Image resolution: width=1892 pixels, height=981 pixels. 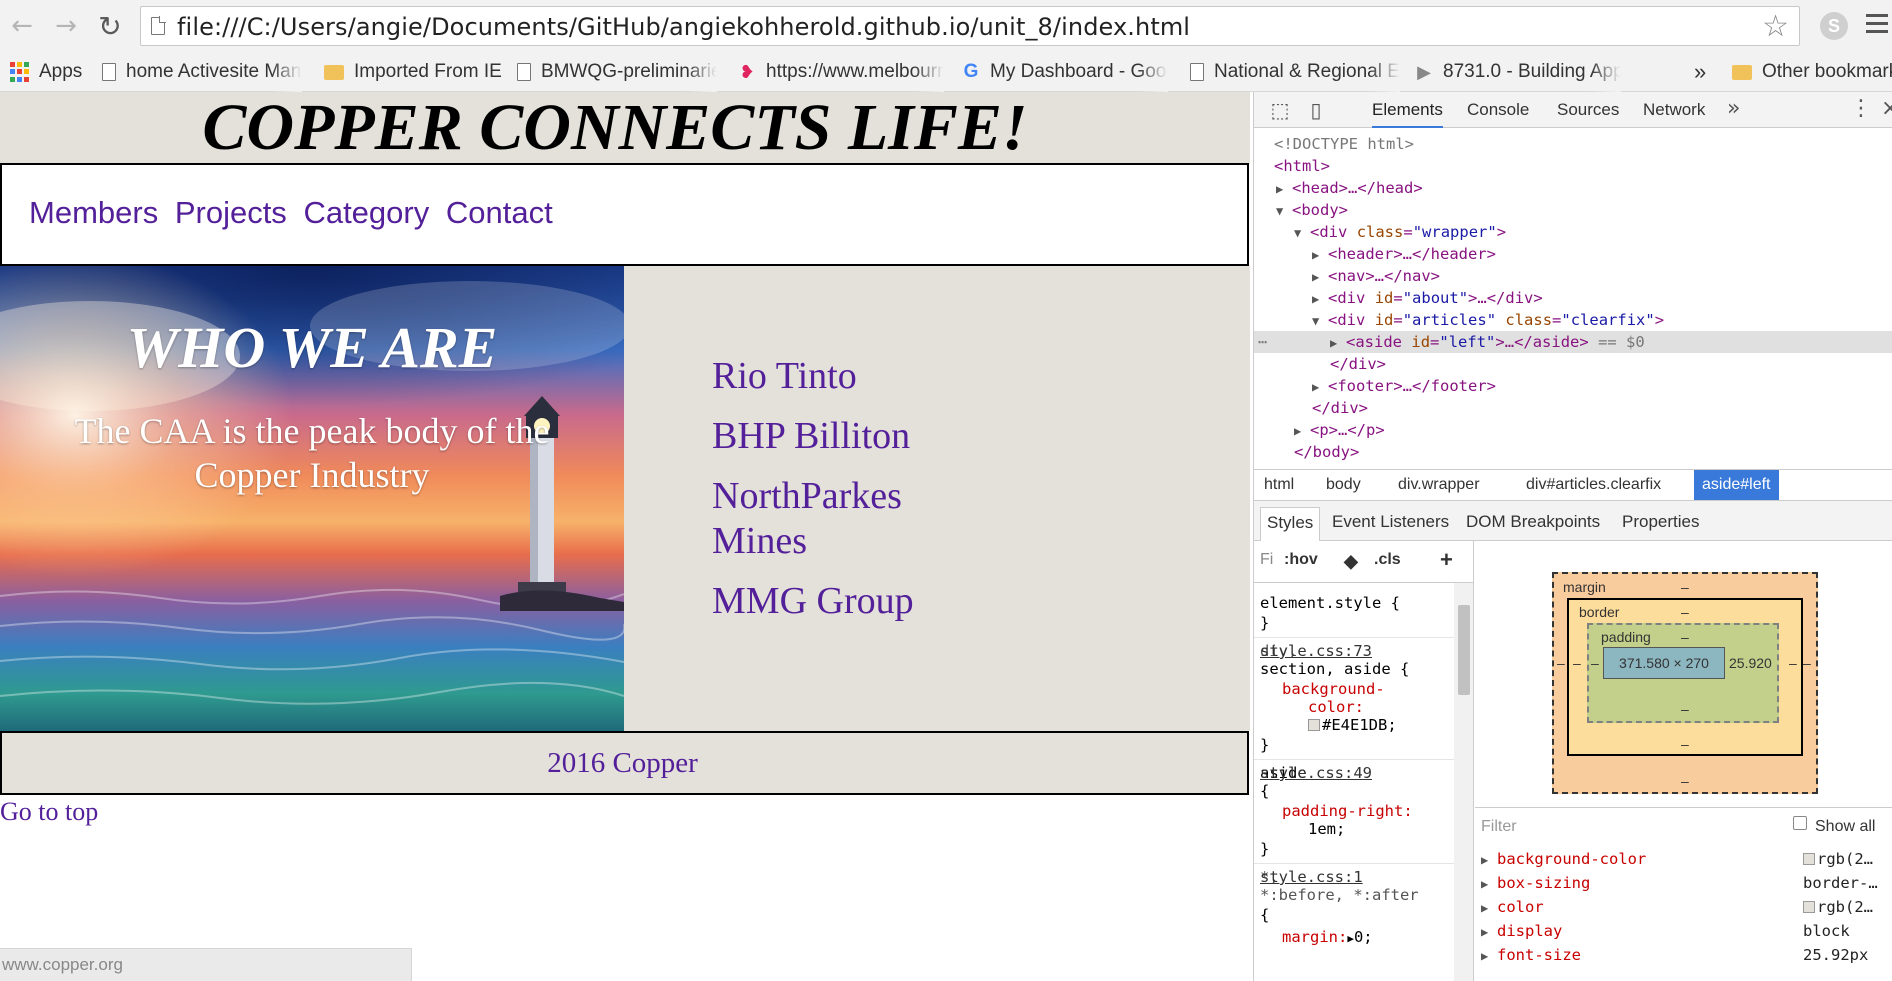 I want to click on rule-selector: element.style {, so click(x=1330, y=603).